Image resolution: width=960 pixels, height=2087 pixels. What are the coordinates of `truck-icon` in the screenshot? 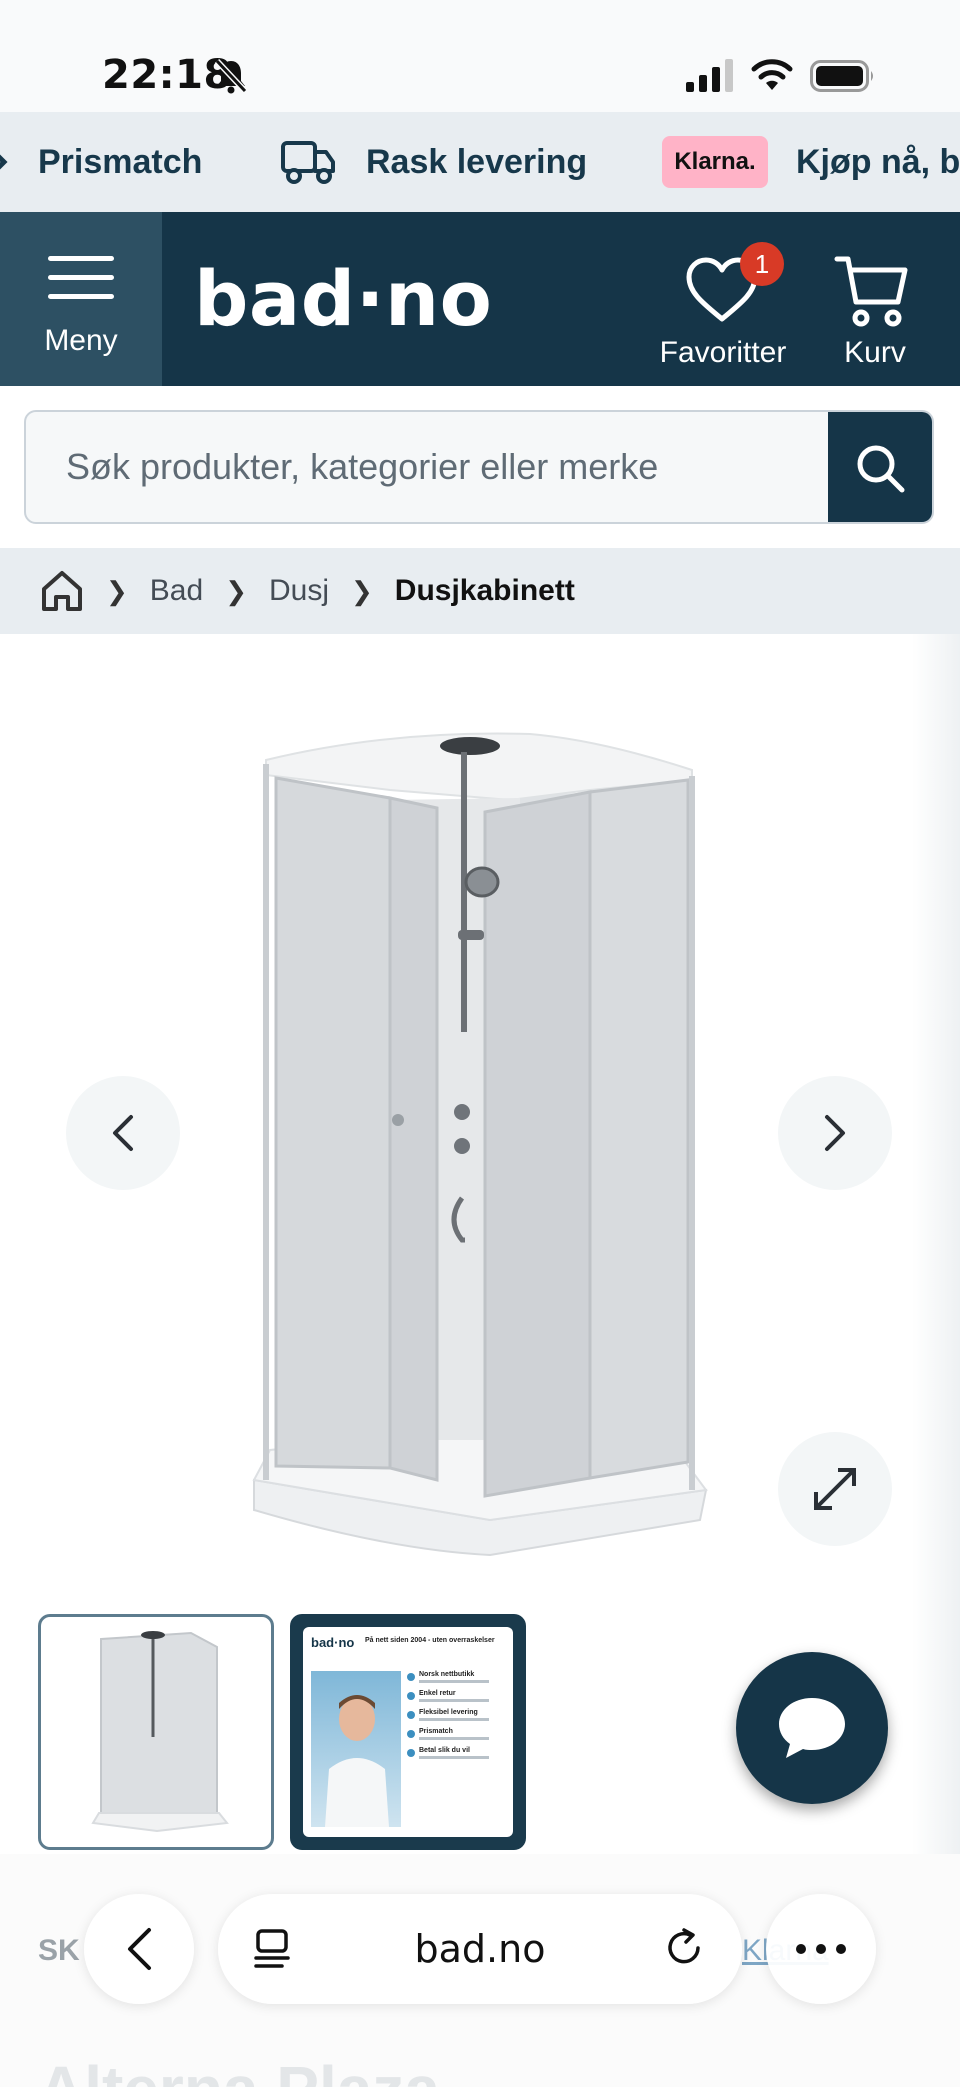 It's located at (308, 162).